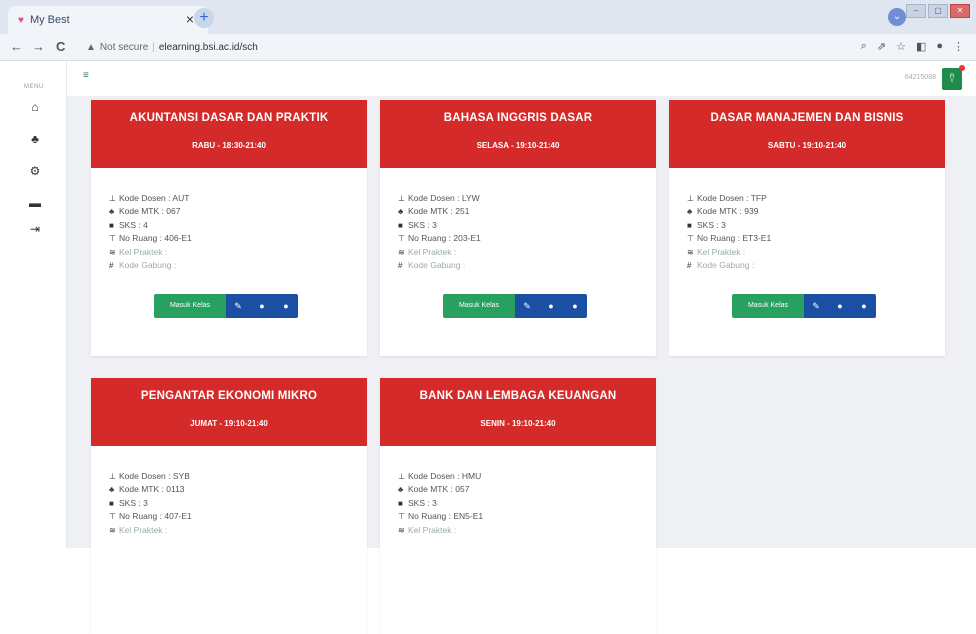 The width and height of the screenshot is (976, 634). I want to click on window-controls: – ▢ ✕, so click(938, 11).